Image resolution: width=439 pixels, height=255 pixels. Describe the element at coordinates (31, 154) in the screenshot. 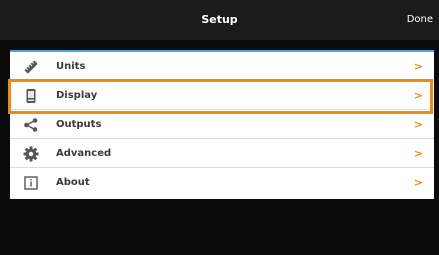

I see `gear-icon` at that location.